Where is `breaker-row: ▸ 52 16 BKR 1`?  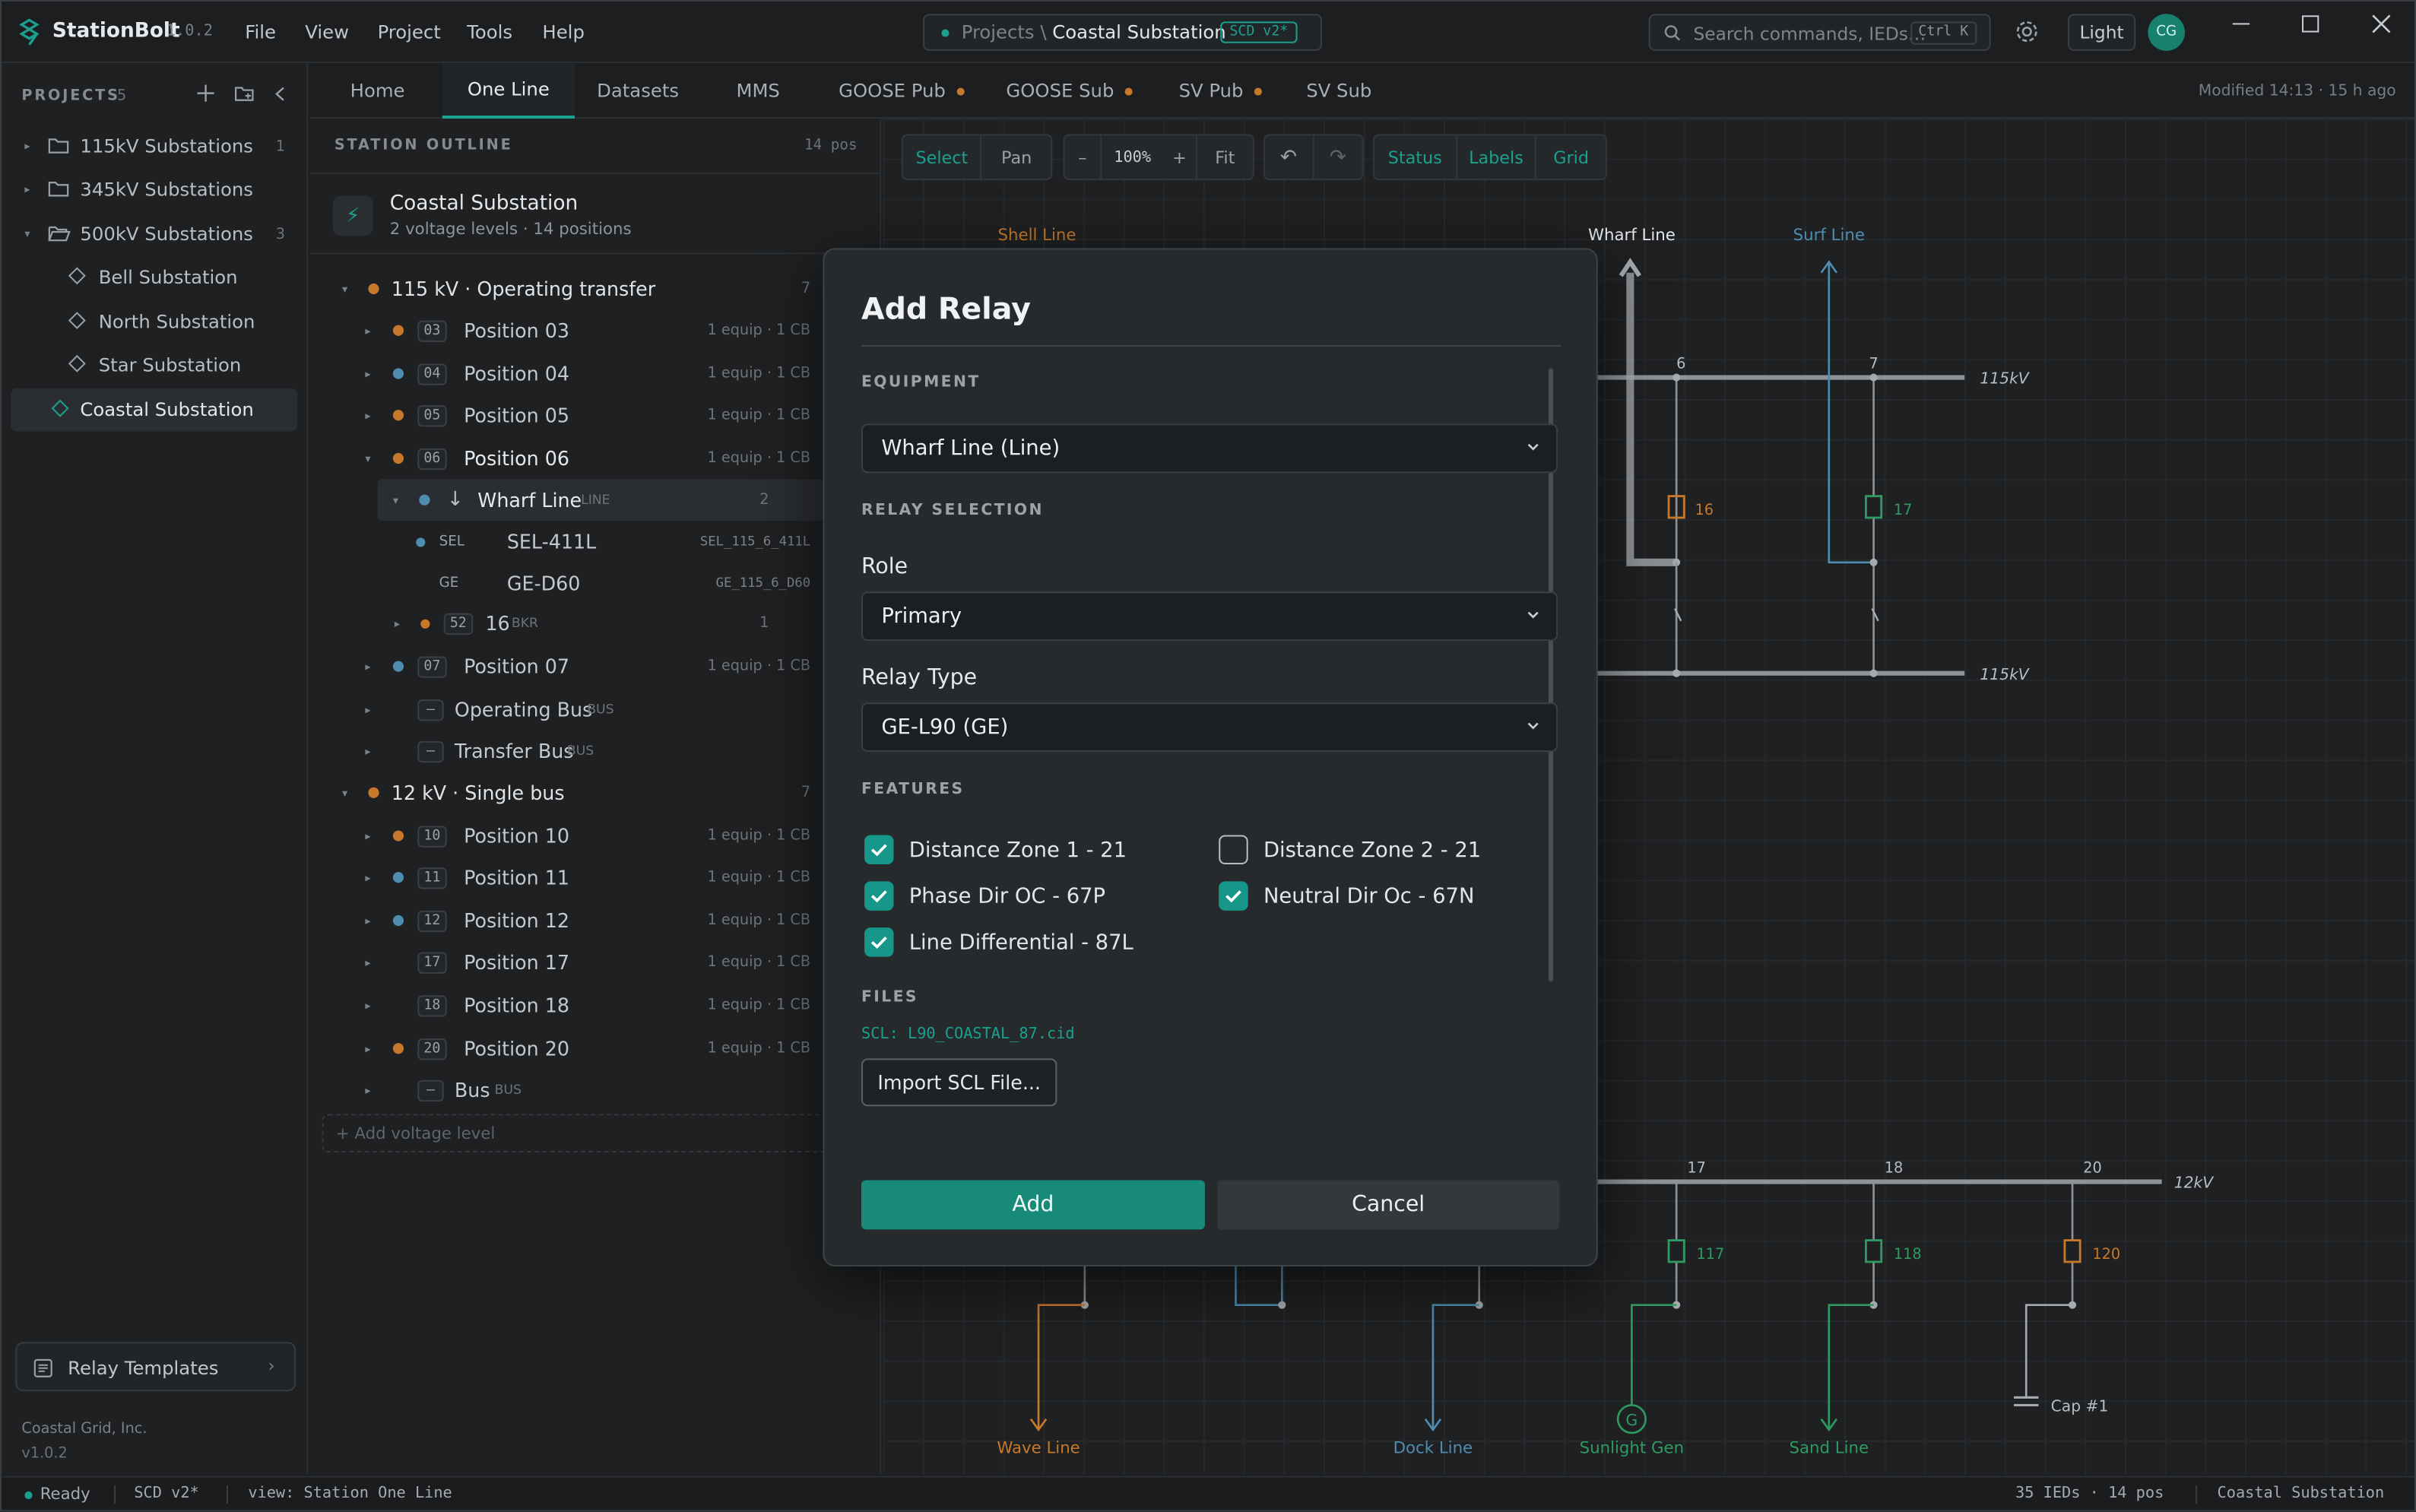
breaker-row: ▸ 52 16 BKR 1 is located at coordinates (595, 623).